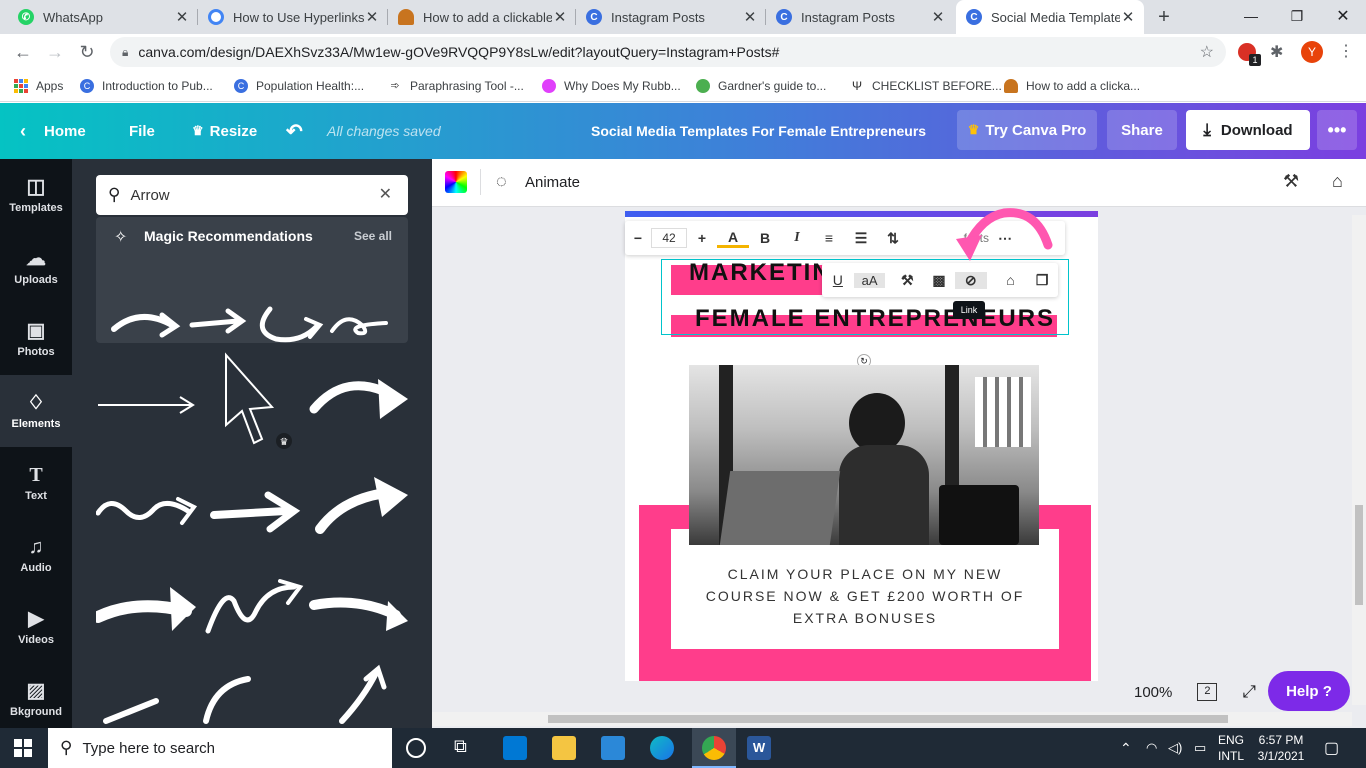 The width and height of the screenshot is (1366, 768). Describe the element at coordinates (714, 748) in the screenshot. I see `chrome-taskbar-button` at that location.